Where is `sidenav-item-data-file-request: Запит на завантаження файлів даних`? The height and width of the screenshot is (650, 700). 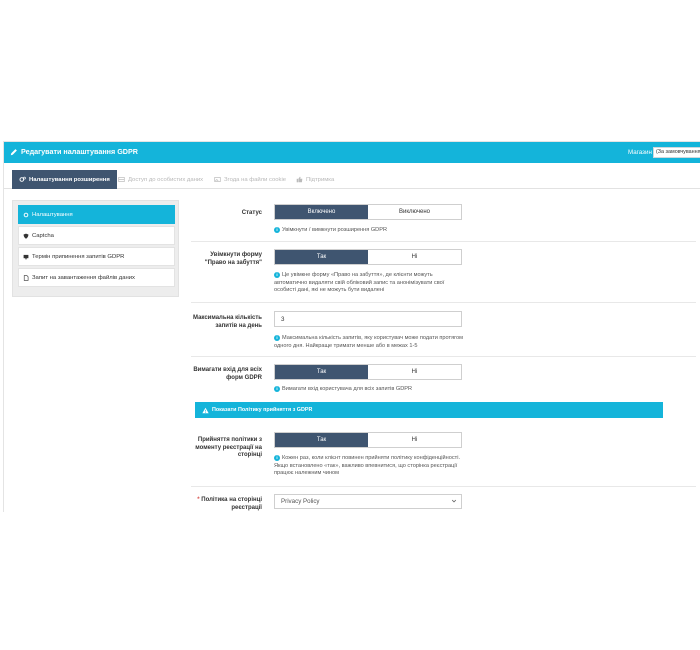 sidenav-item-data-file-request: Запит на завантаження файлів даних is located at coordinates (96, 277).